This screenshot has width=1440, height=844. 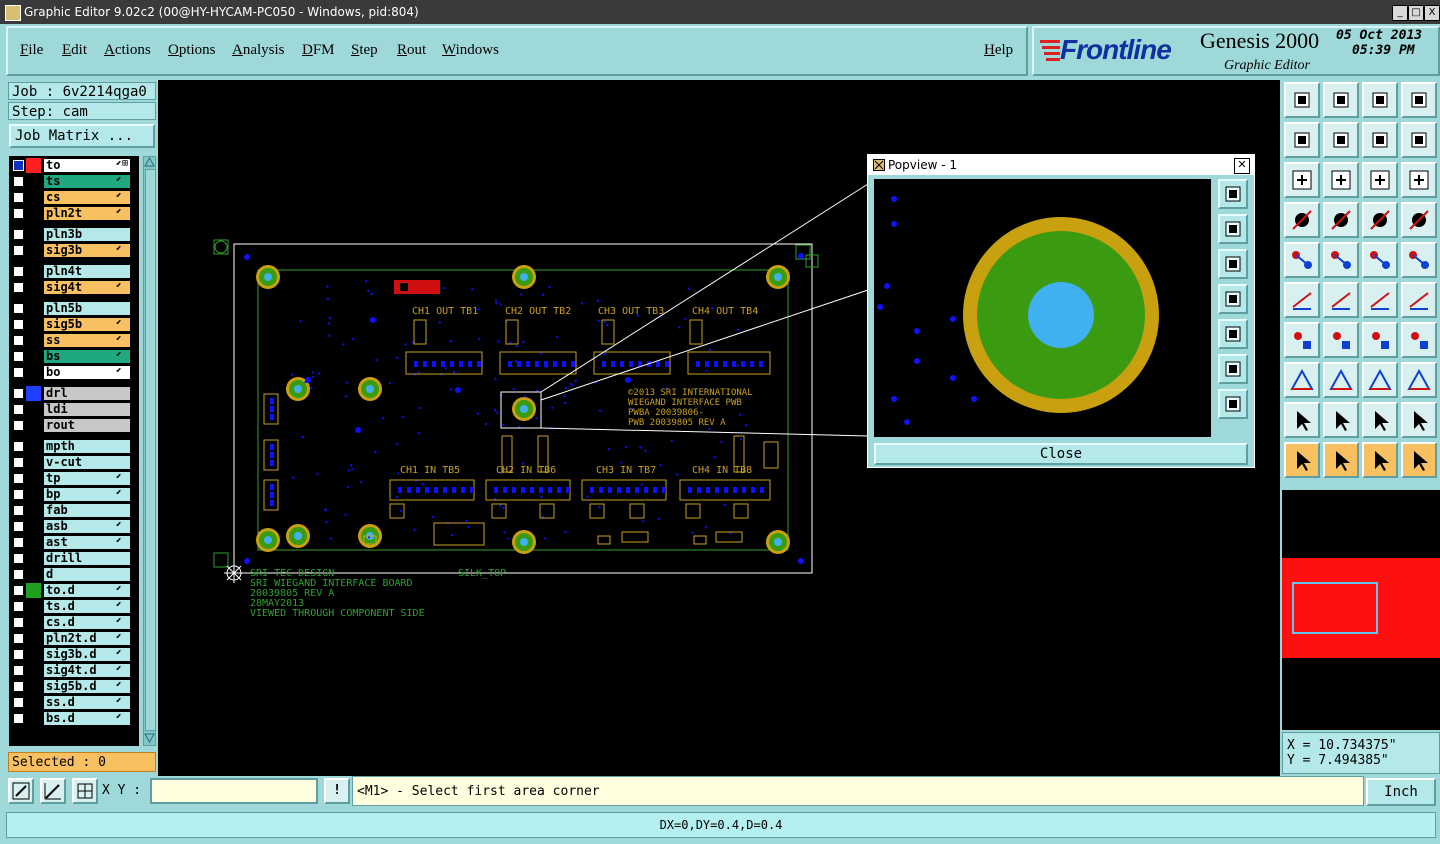 I want to click on line-red-tool-button, so click(x=1341, y=340).